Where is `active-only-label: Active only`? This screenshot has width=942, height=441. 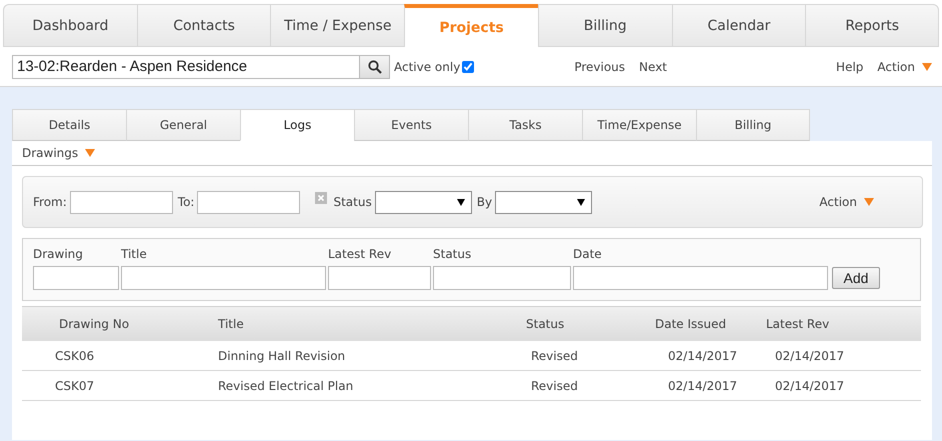
active-only-label: Active only is located at coordinates (427, 67).